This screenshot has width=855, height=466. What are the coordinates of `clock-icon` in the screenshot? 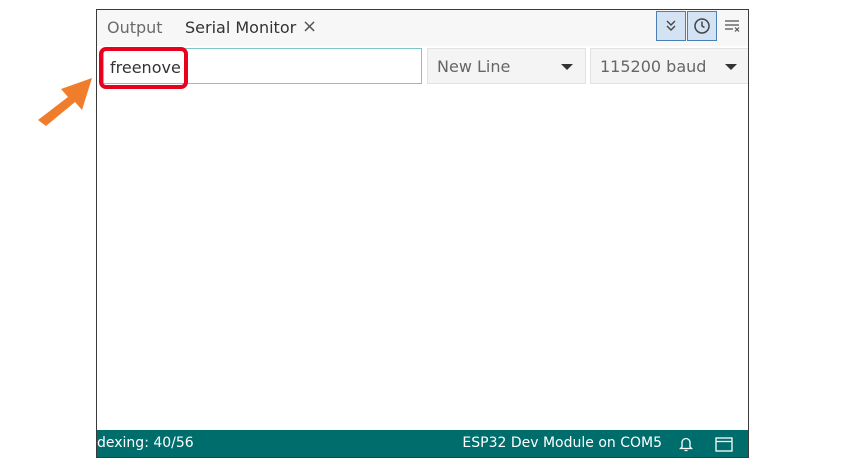 It's located at (702, 26).